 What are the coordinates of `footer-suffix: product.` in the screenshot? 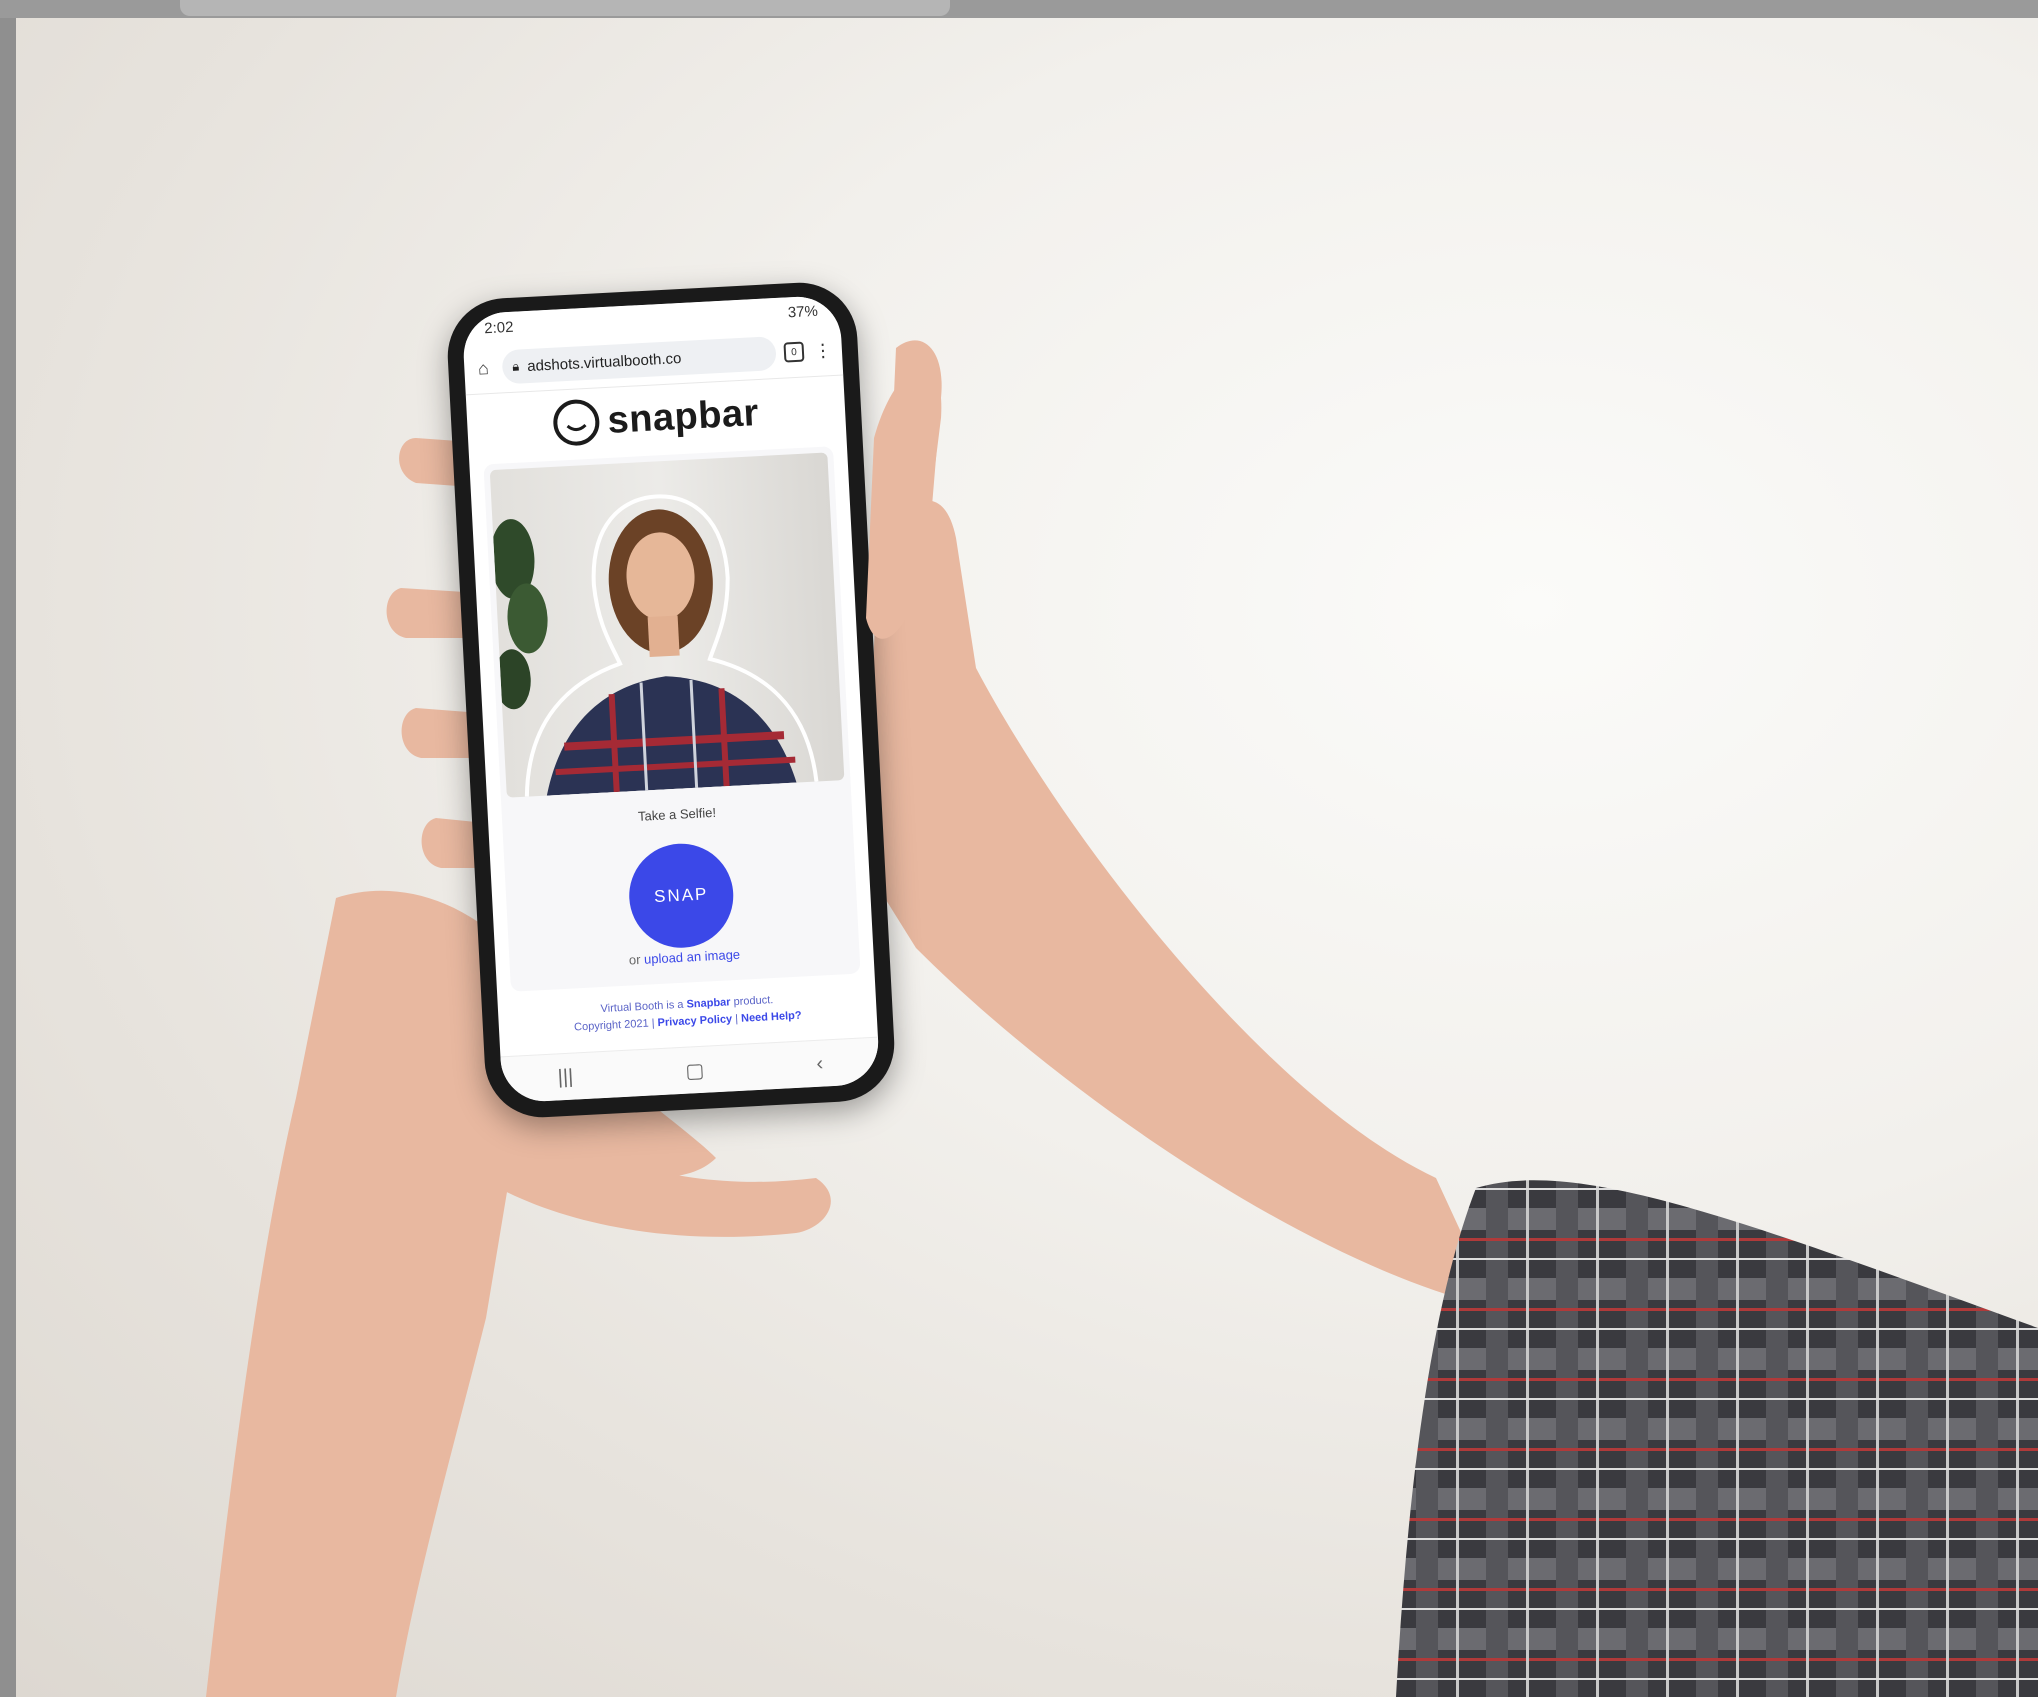 It's located at (753, 1001).